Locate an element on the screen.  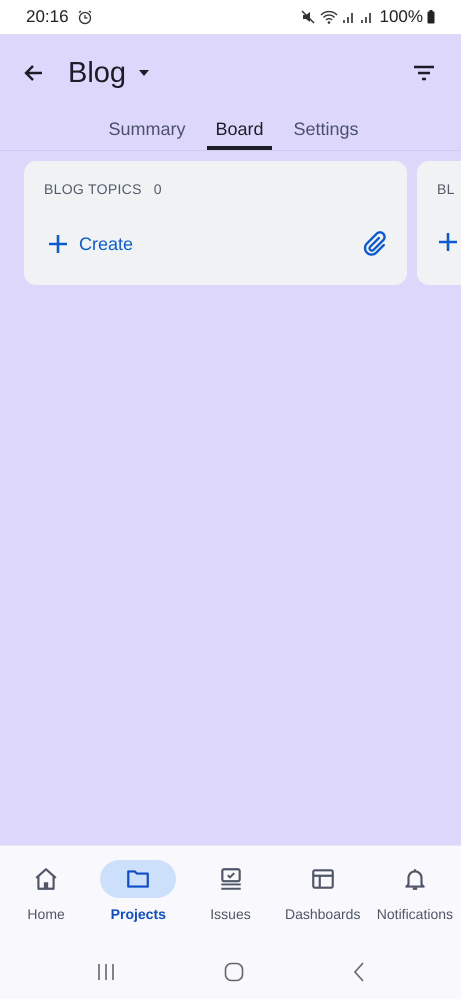
mute-icon is located at coordinates (308, 17).